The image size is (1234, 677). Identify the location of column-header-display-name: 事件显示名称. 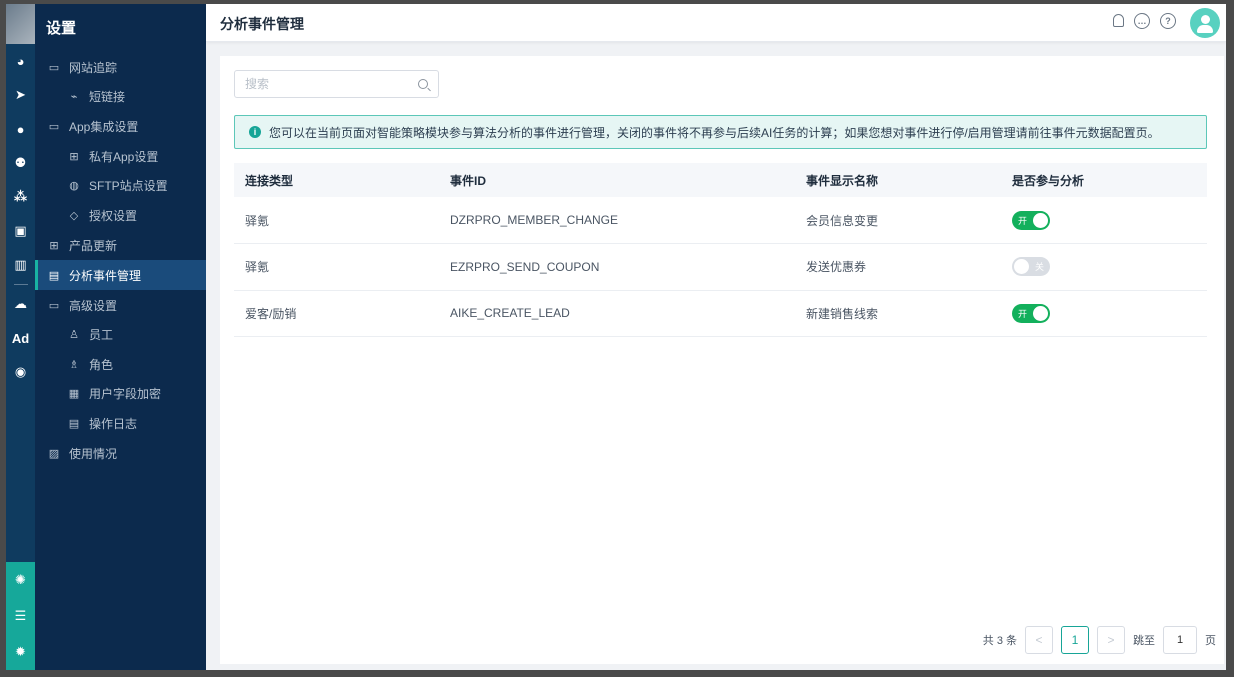
(898, 180).